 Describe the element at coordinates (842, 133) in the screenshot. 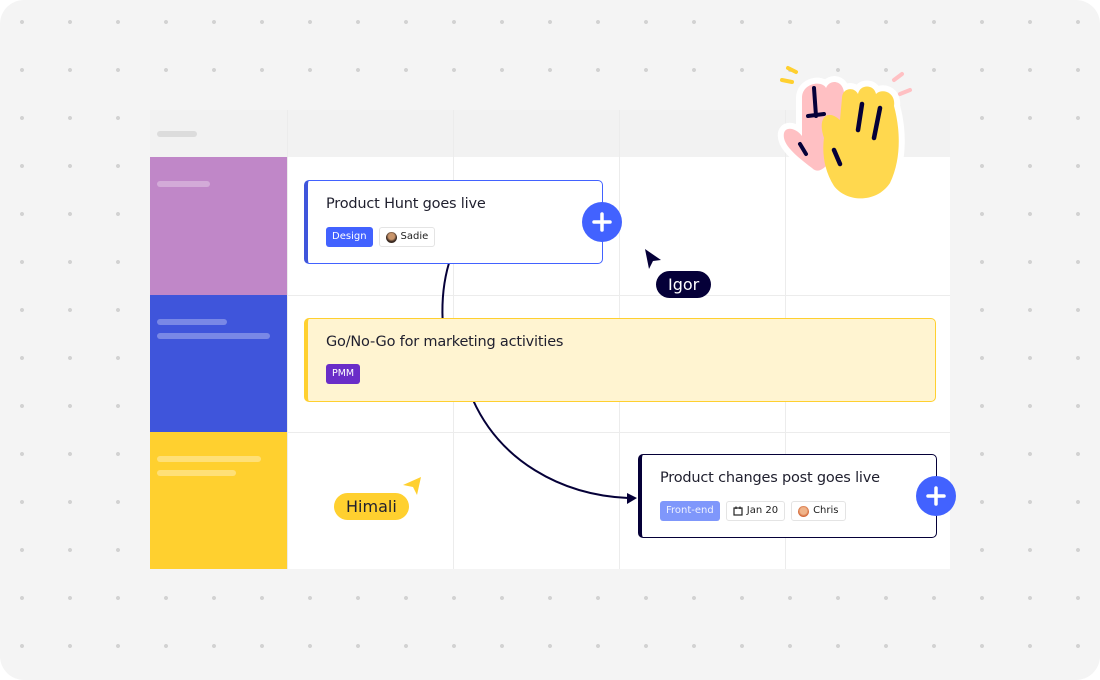

I see `high-five-hands-icon` at that location.